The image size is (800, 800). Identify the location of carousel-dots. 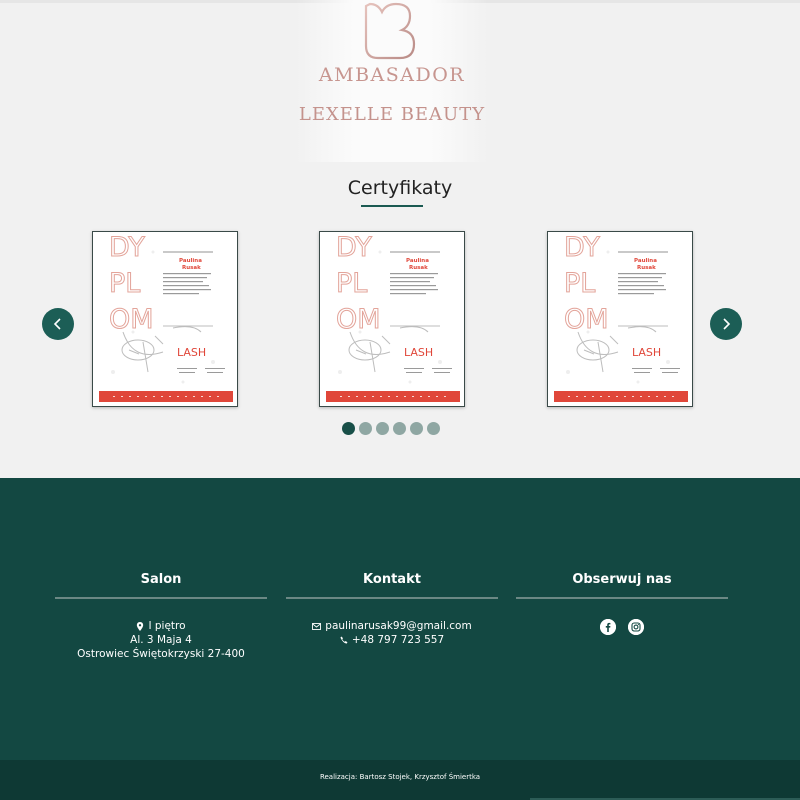
(391, 428).